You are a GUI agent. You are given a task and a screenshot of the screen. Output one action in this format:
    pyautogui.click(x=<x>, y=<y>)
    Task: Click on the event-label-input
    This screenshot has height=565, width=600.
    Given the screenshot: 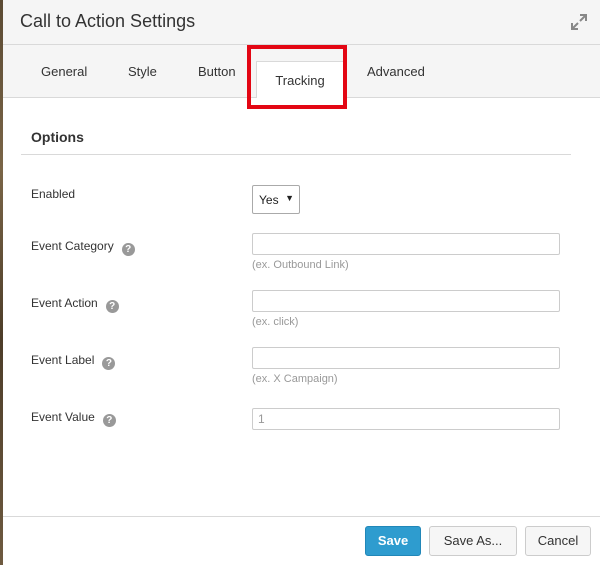 What is the action you would take?
    pyautogui.click(x=406, y=358)
    